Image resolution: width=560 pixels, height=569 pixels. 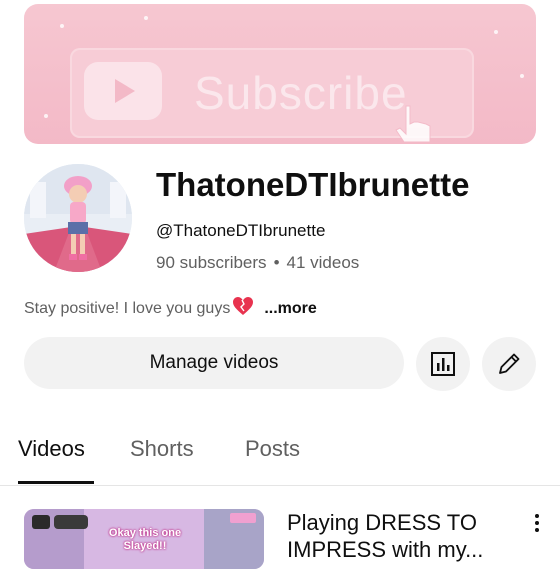 What do you see at coordinates (56, 482) in the screenshot?
I see `active-tab-indicator` at bounding box center [56, 482].